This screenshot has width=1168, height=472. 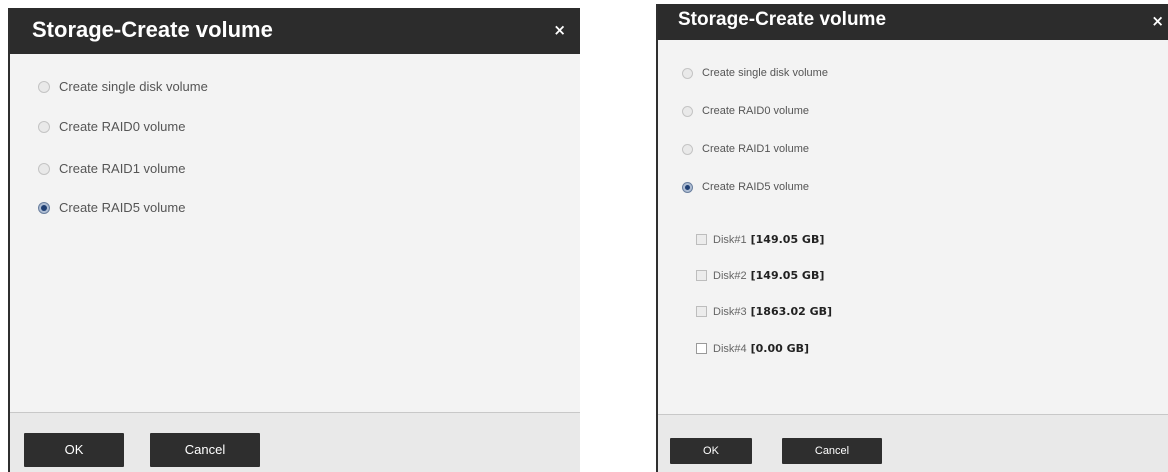 I want to click on disk-label: Disk#3, so click(x=730, y=311).